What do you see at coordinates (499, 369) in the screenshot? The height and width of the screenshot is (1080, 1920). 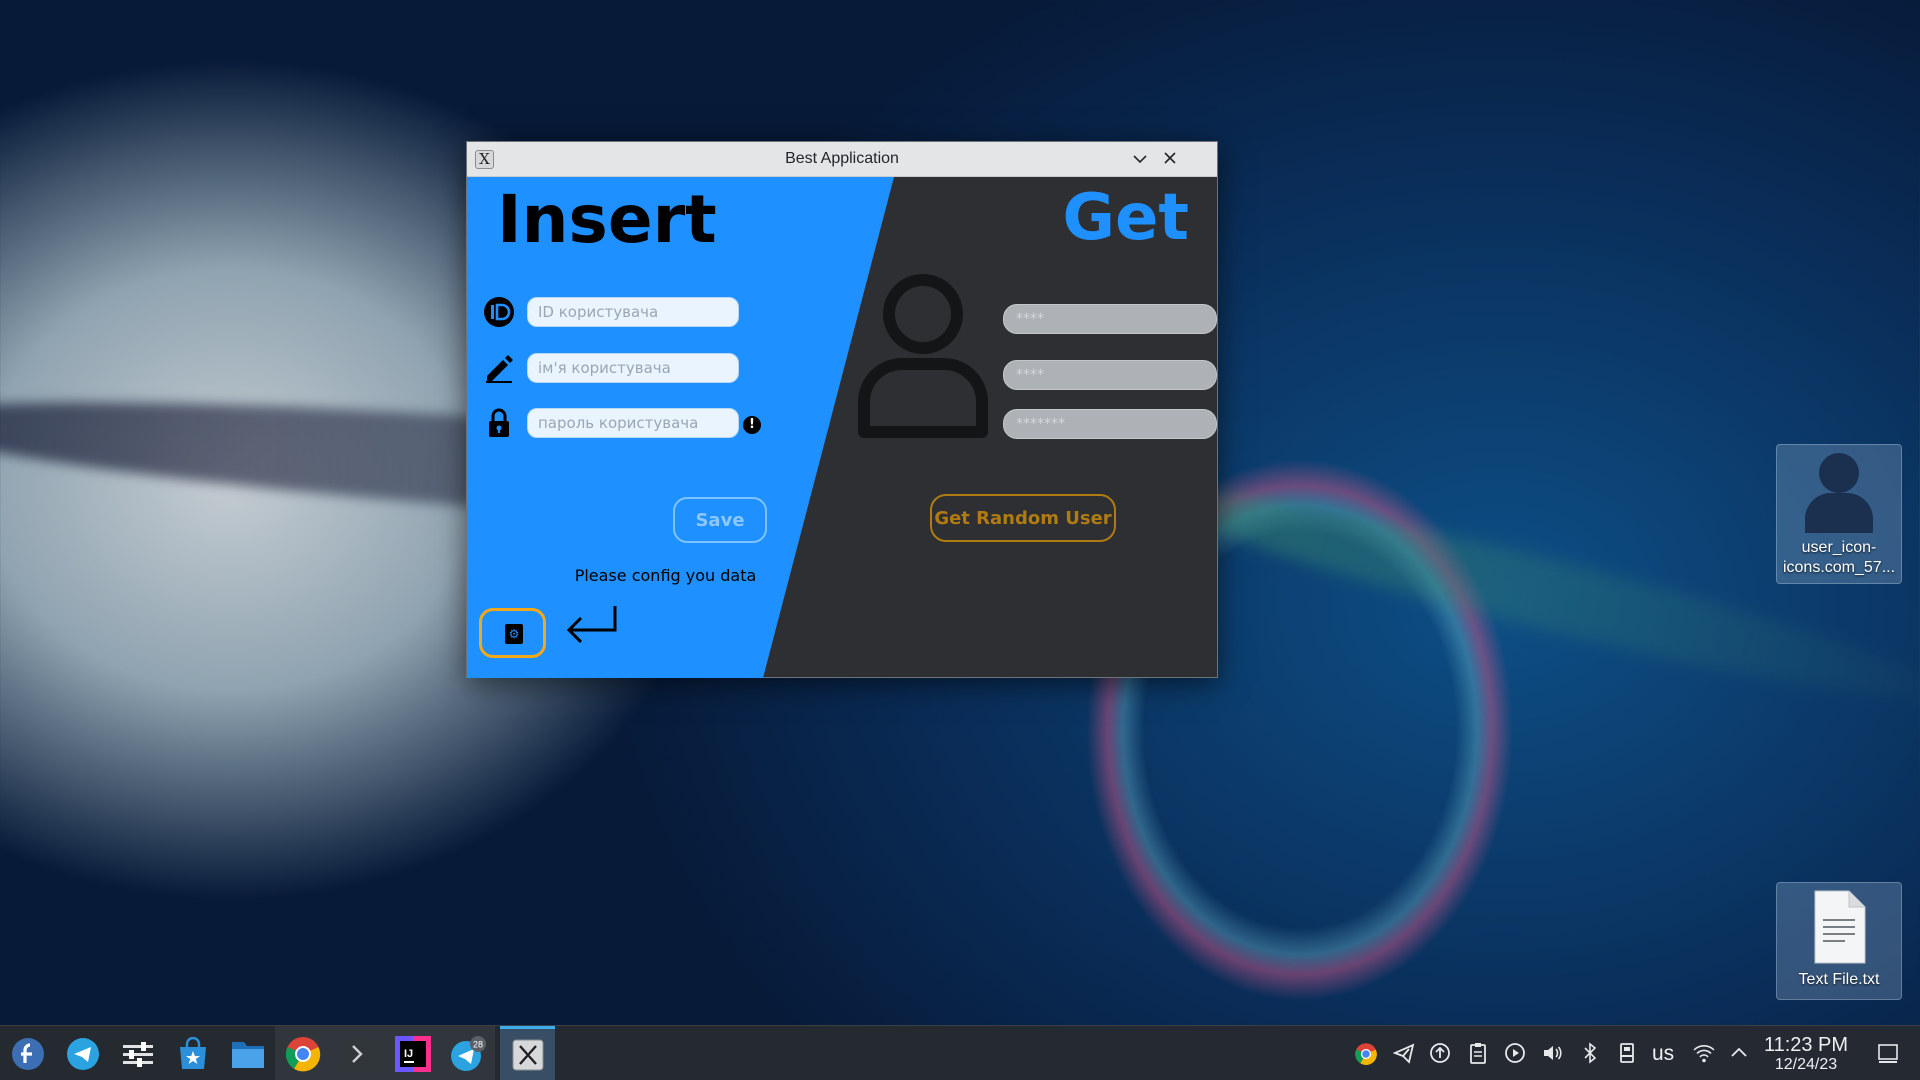 I see `pencil-icon` at bounding box center [499, 369].